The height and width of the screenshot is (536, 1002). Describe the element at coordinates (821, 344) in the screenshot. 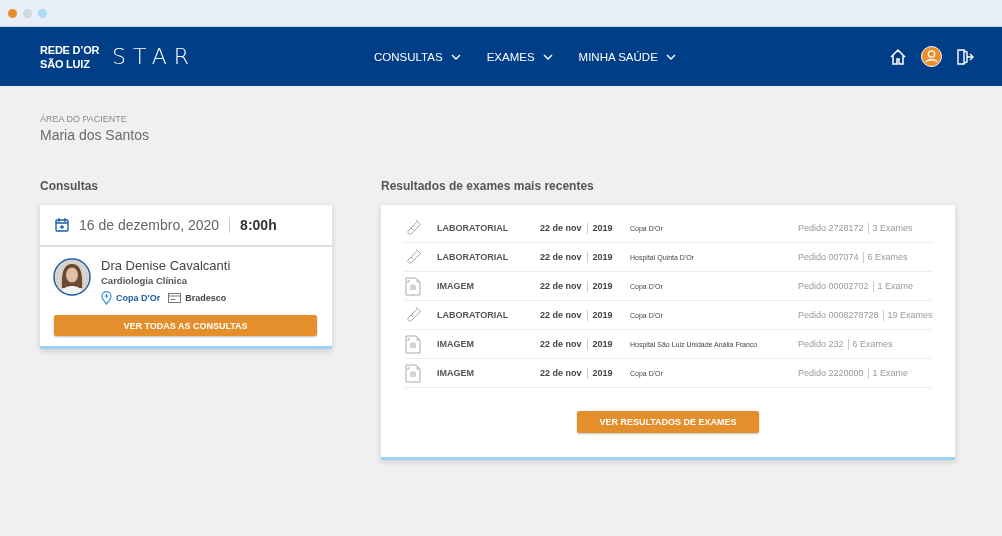

I see `order-number: Pedido 232` at that location.